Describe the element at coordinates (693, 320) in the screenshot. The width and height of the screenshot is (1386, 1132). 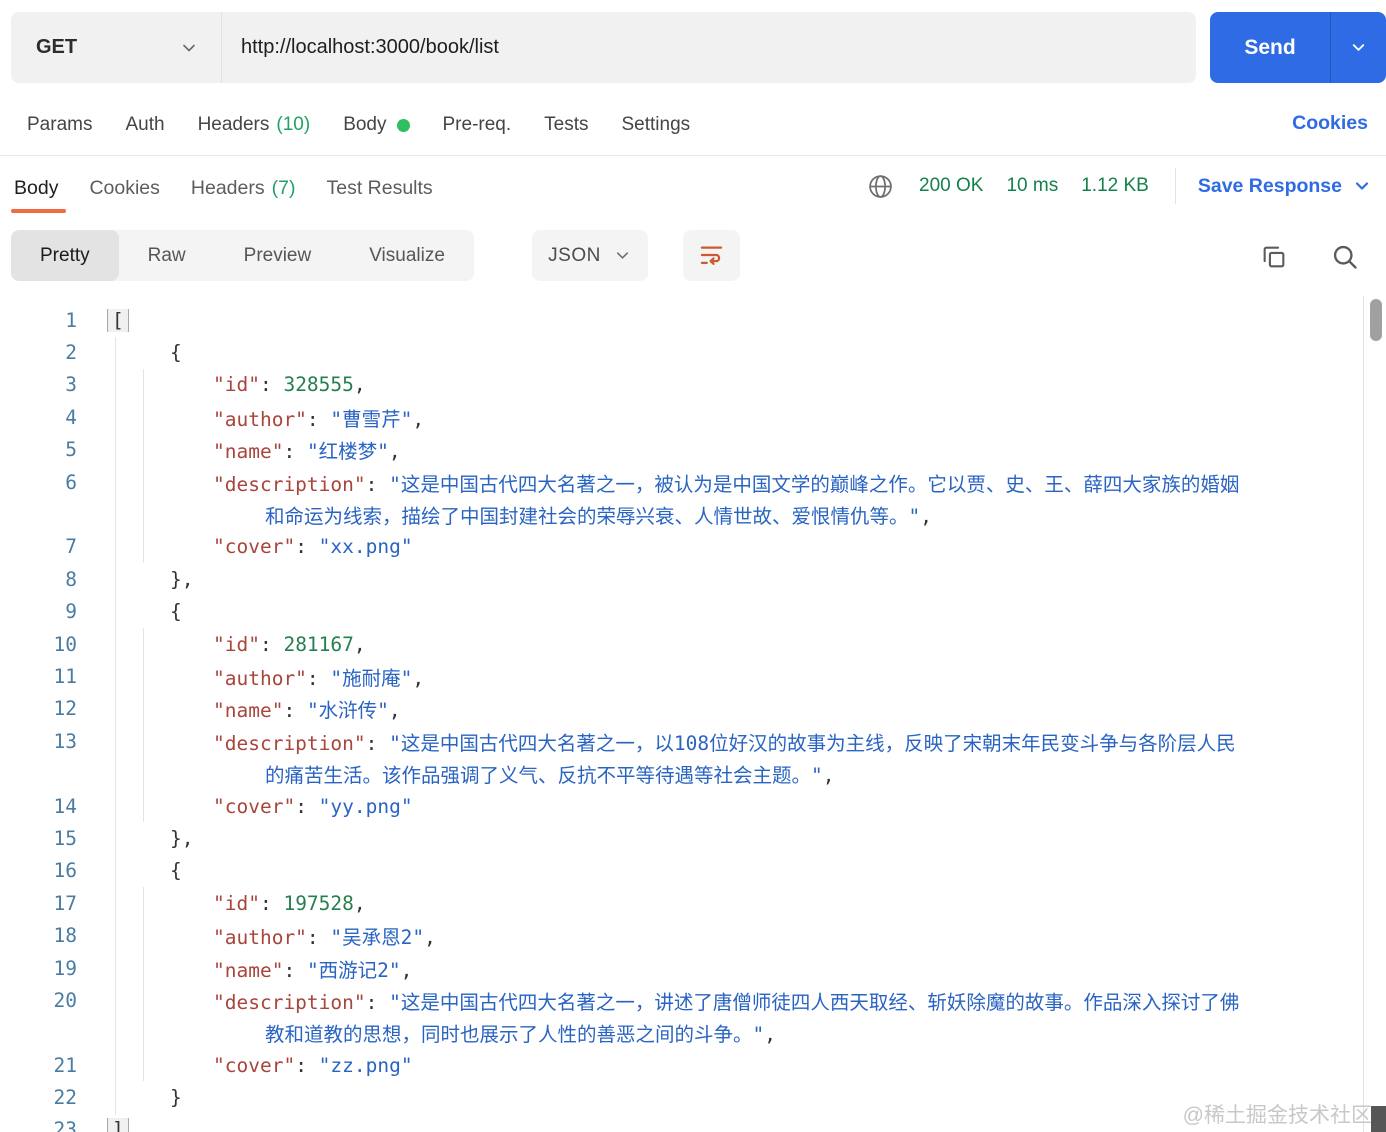
I see `code-line: 1[` at that location.